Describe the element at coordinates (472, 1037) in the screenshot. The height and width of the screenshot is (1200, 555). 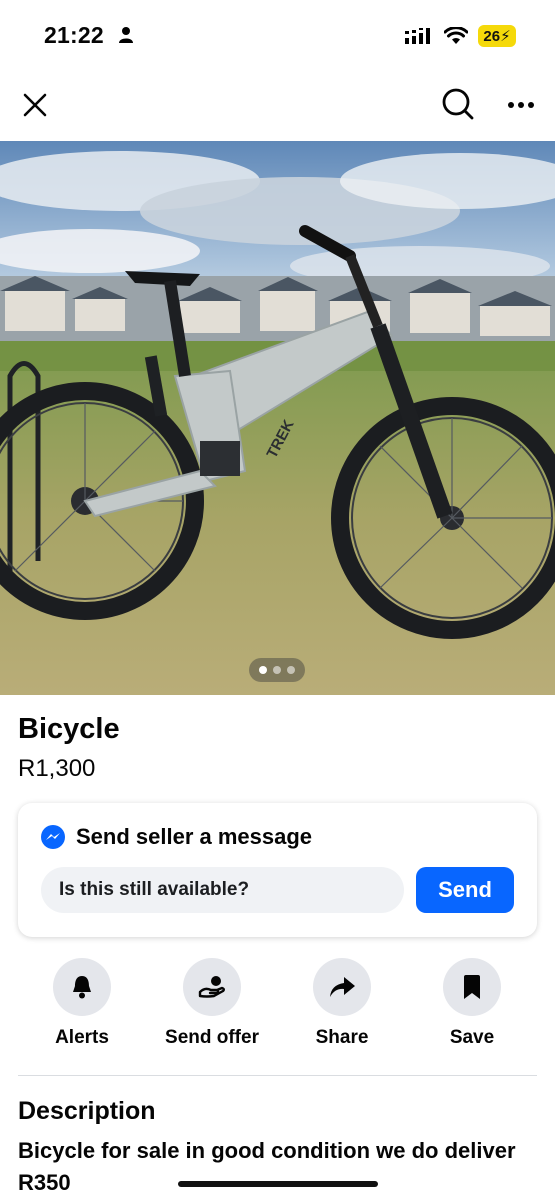
I see `action-label: Save` at that location.